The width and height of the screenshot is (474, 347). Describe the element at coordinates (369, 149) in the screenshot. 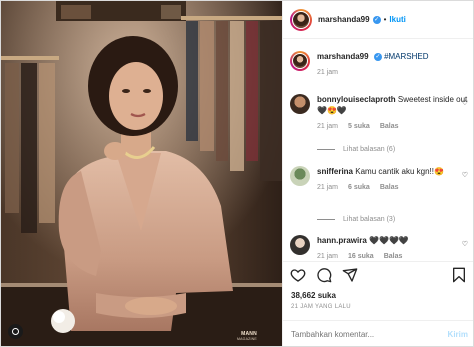

I see `view-replies-label: Lihat balasan (6)` at that location.